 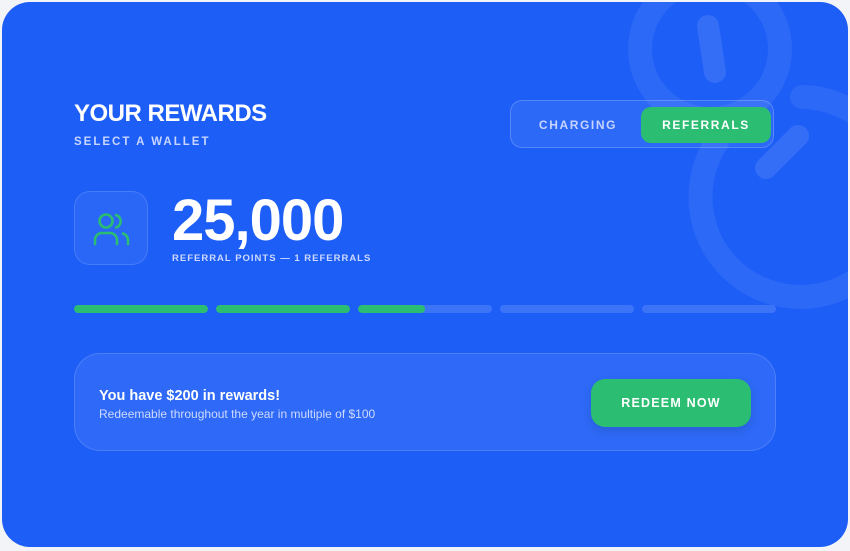 I want to click on tab-charging: CHARGING, so click(x=578, y=125).